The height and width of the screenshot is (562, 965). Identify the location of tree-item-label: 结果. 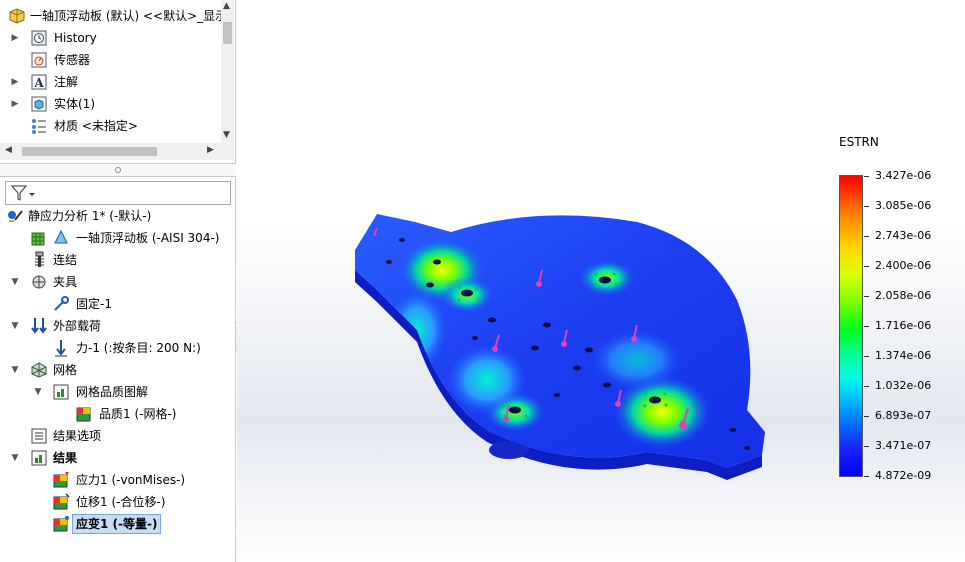
(65, 458).